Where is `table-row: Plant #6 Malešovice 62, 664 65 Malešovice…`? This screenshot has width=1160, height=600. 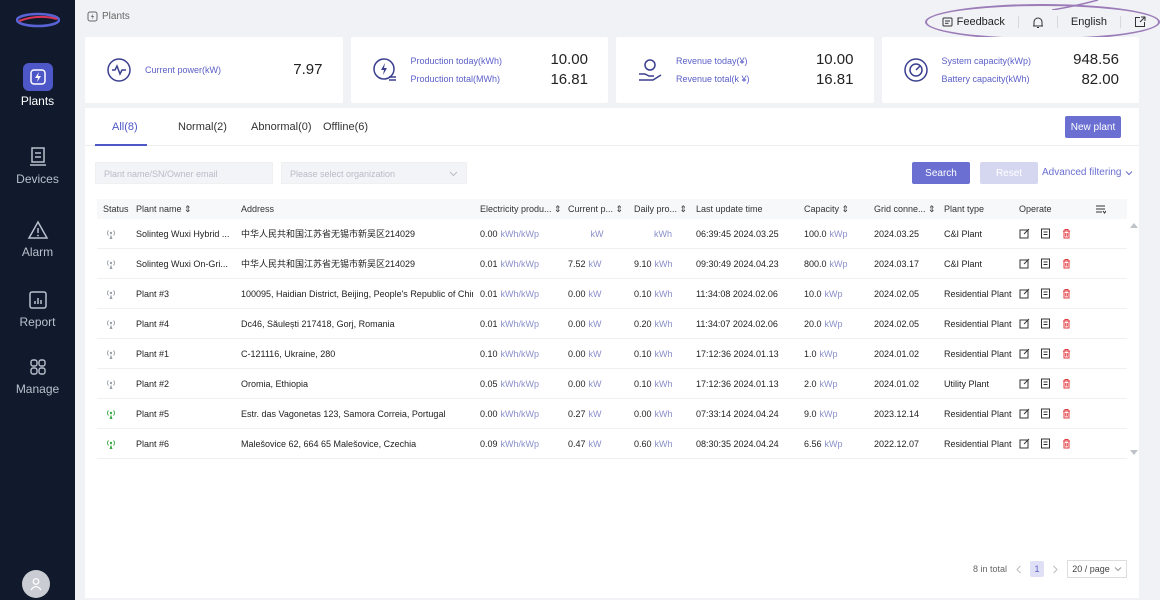
table-row: Plant #6 Malešovice 62, 664 65 Malešovice… is located at coordinates (612, 444).